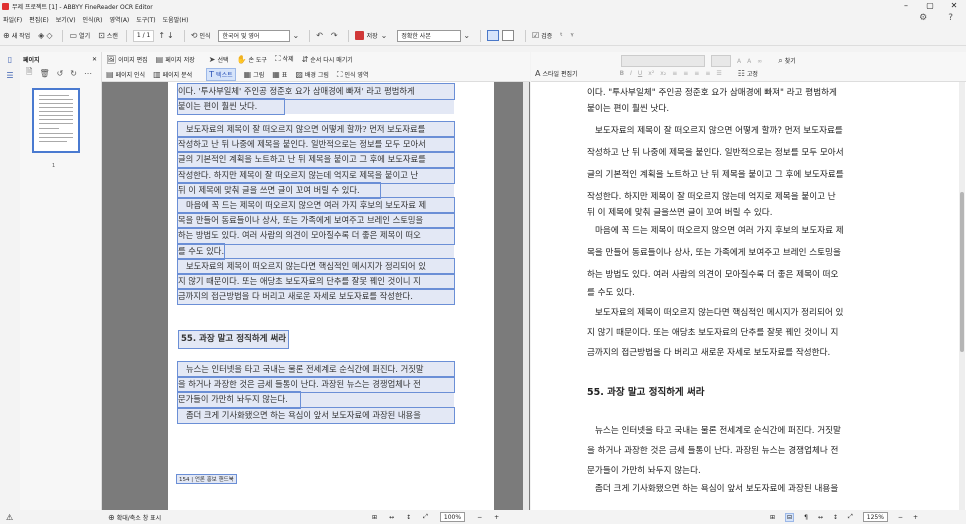  What do you see at coordinates (334, 35) in the screenshot?
I see `redo-icon: ↷` at bounding box center [334, 35].